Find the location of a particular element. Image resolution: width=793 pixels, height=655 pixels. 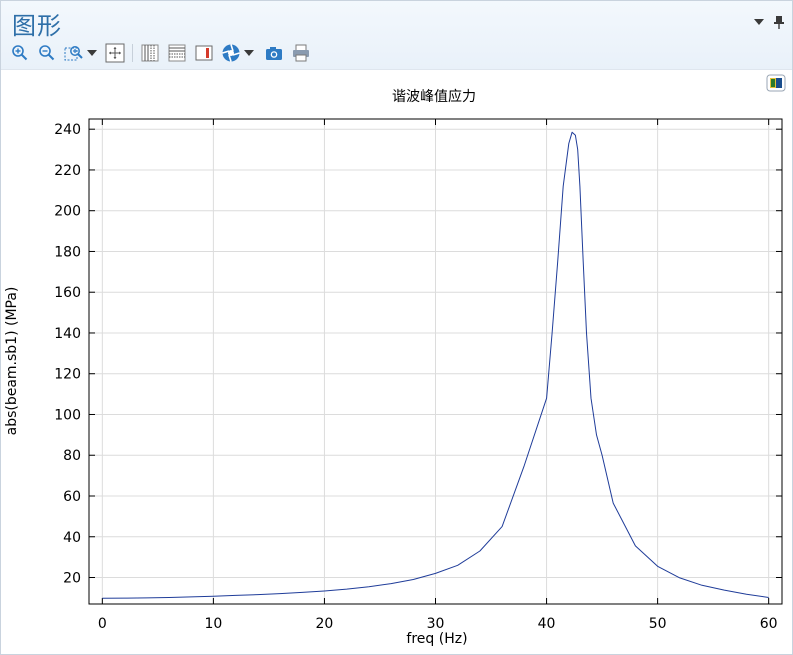

zoom-in-icon is located at coordinates (20, 53).